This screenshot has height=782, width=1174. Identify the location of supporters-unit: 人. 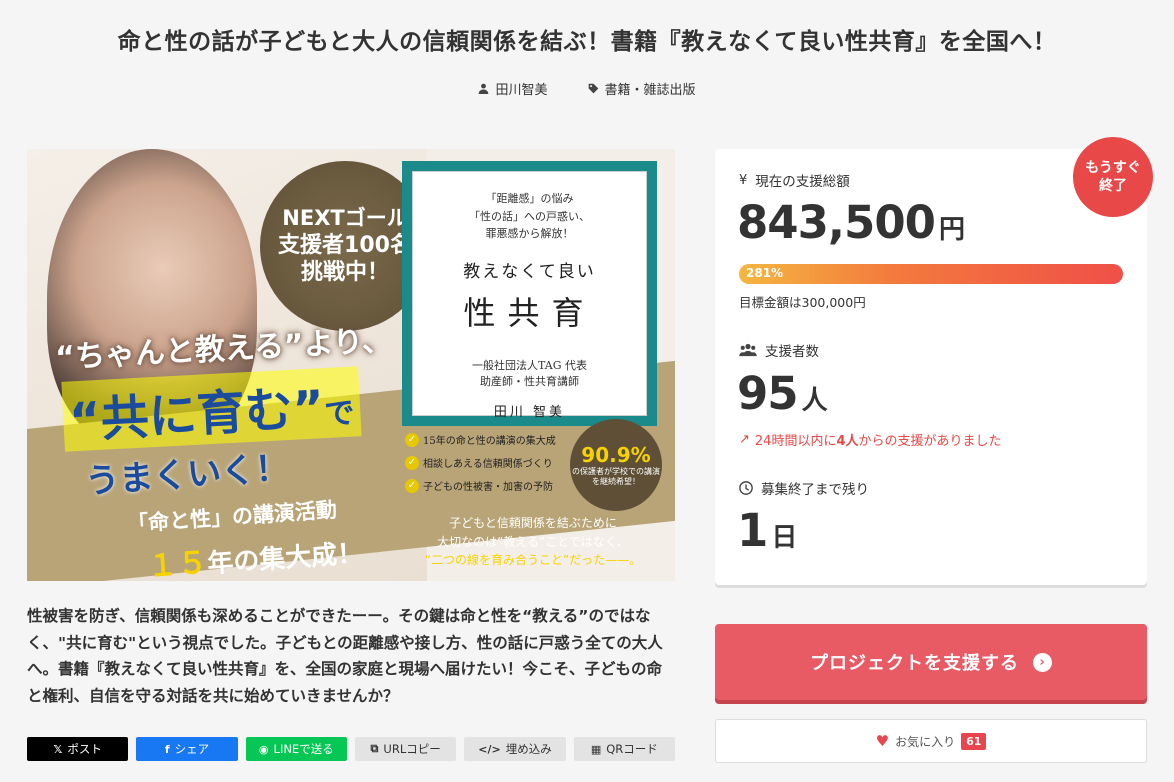
(814, 401).